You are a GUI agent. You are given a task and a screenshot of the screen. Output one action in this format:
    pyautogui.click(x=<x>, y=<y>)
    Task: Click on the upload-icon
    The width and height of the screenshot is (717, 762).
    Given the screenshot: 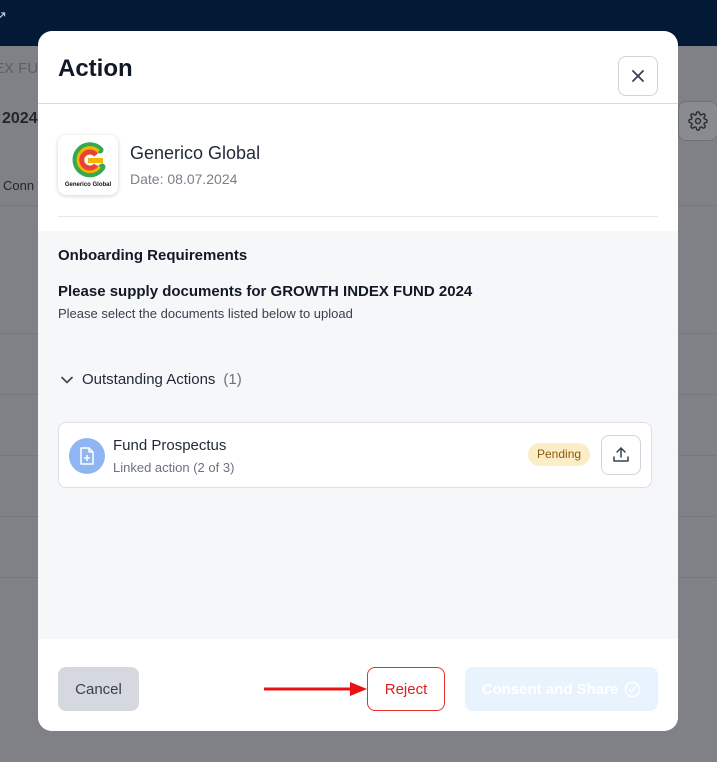 What is the action you would take?
    pyautogui.click(x=621, y=454)
    